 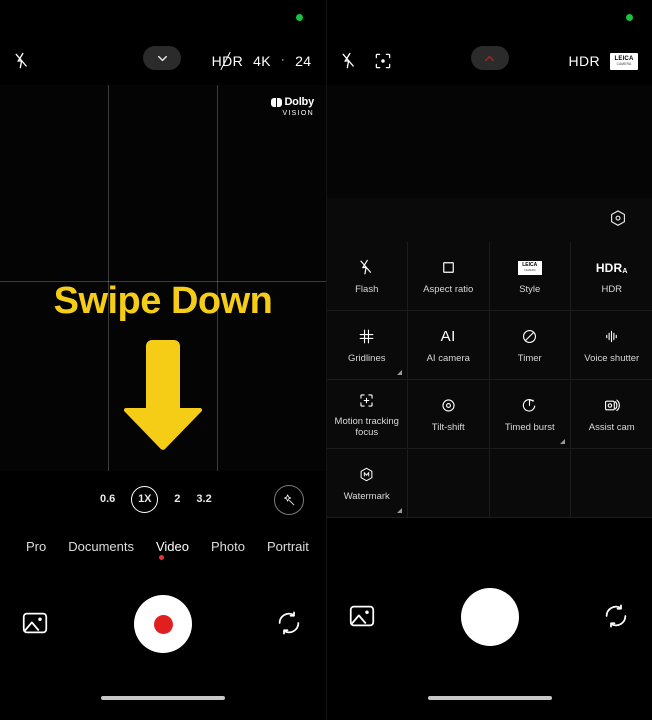 What do you see at coordinates (611, 427) in the screenshot?
I see `menu-label: Assist cam` at bounding box center [611, 427].